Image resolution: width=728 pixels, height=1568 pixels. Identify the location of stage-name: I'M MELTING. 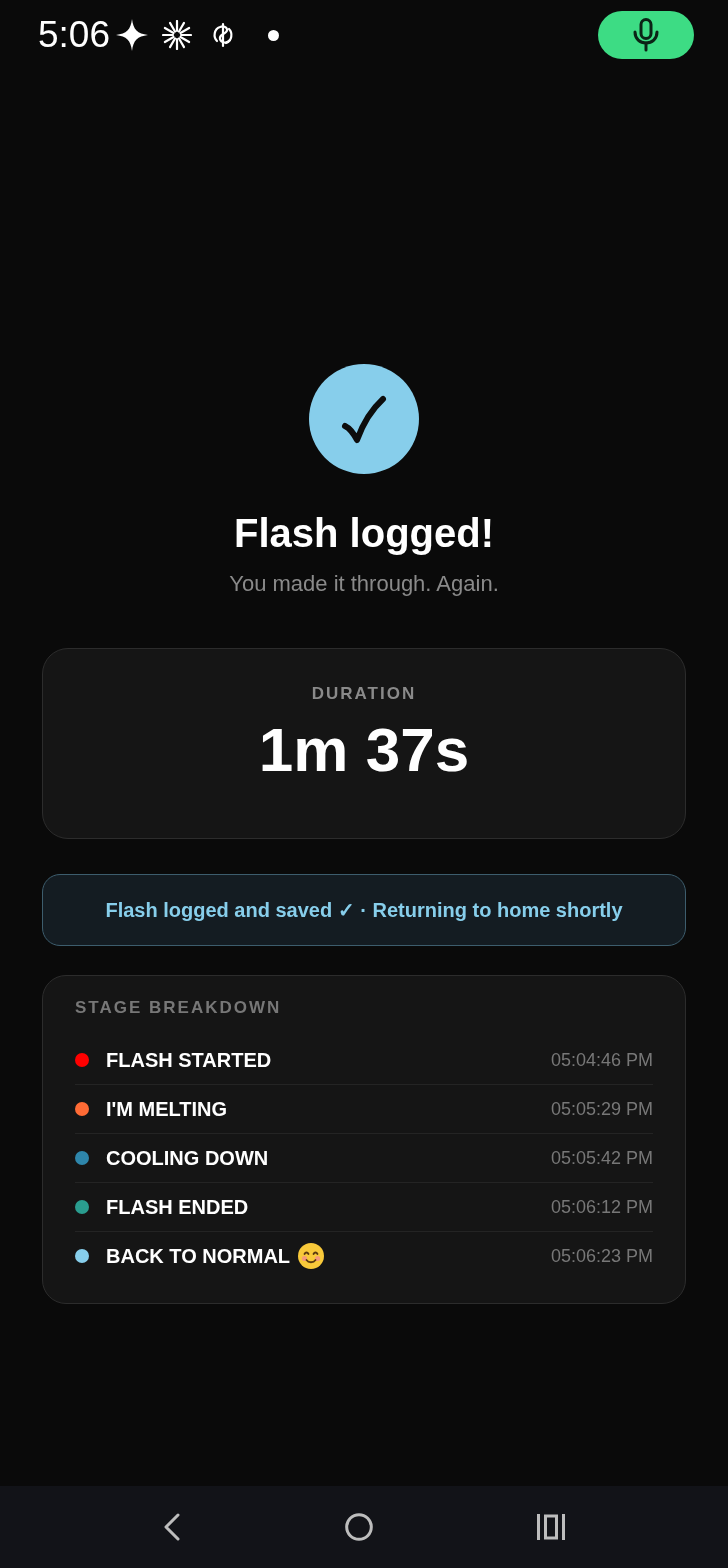
(167, 1109).